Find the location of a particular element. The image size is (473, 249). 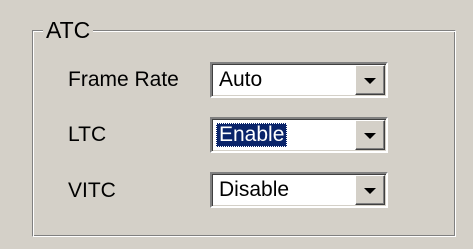

frame-rate-dropdown-button is located at coordinates (370, 80).